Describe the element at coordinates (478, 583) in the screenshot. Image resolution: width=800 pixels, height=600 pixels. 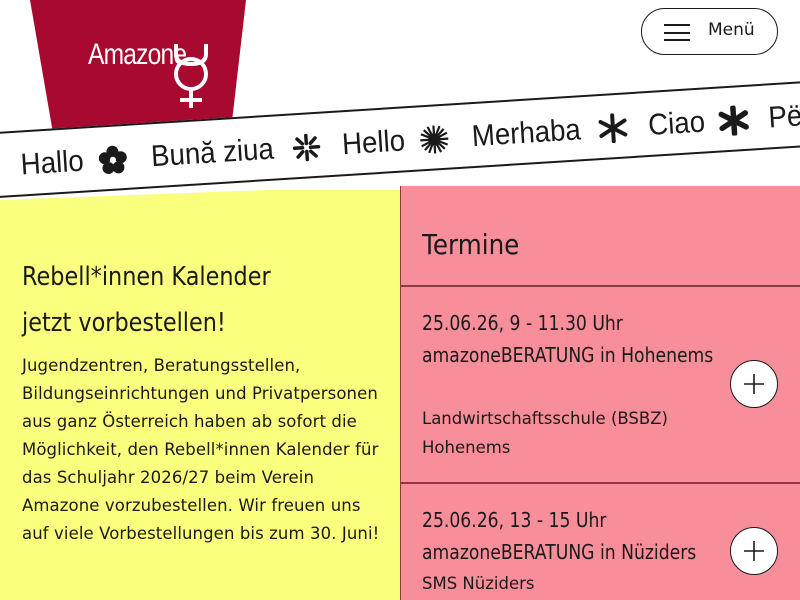
I see `event-location: SMS Nüziders` at that location.